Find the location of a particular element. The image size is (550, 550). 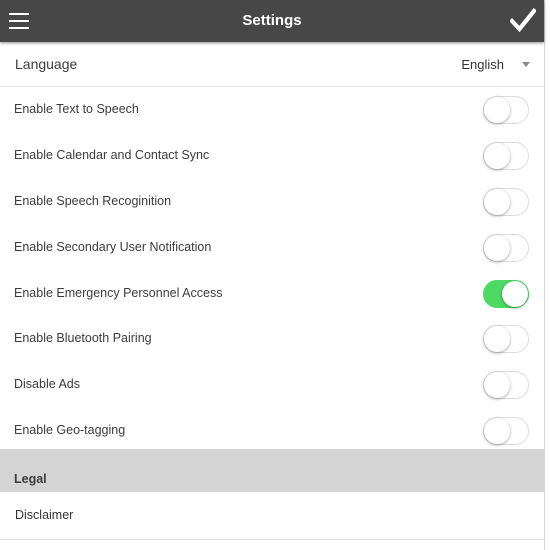

setting-row: Enable Bluetooth Pairing is located at coordinates (272, 339).